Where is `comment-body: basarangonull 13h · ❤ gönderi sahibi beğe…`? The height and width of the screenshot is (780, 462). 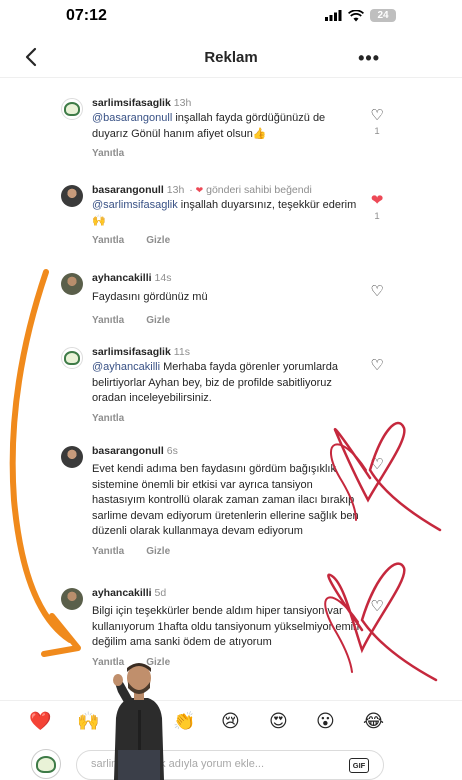 comment-body: basarangonull 13h · ❤ gönderi sahibi beğe… is located at coordinates (227, 214).